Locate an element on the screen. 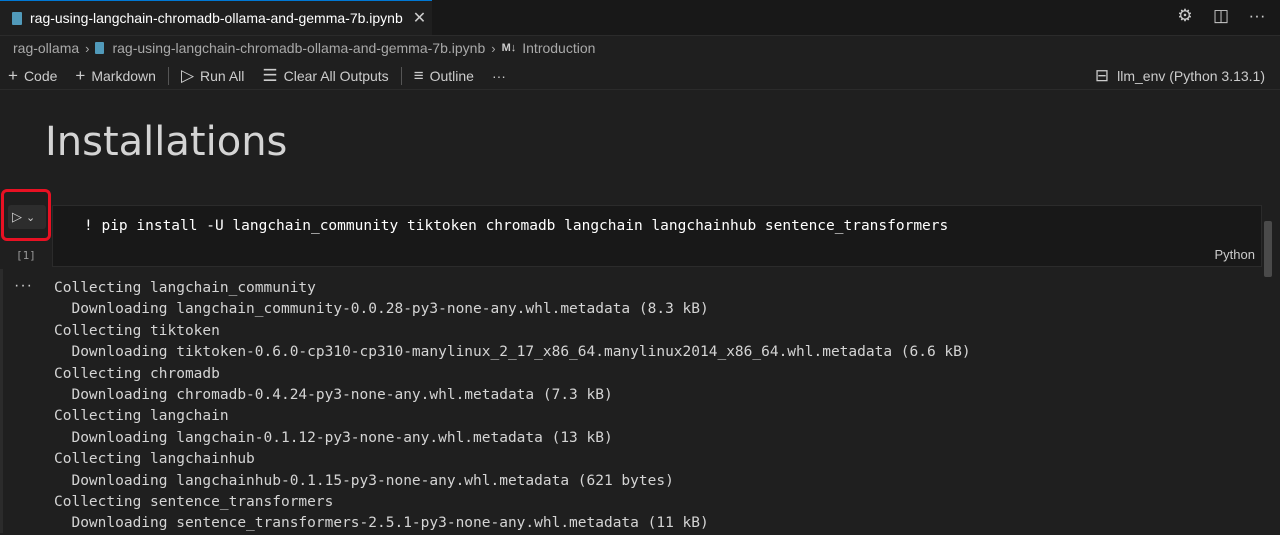 The image size is (1280, 535). chevron-down-icon: ⌄ is located at coordinates (30, 217).